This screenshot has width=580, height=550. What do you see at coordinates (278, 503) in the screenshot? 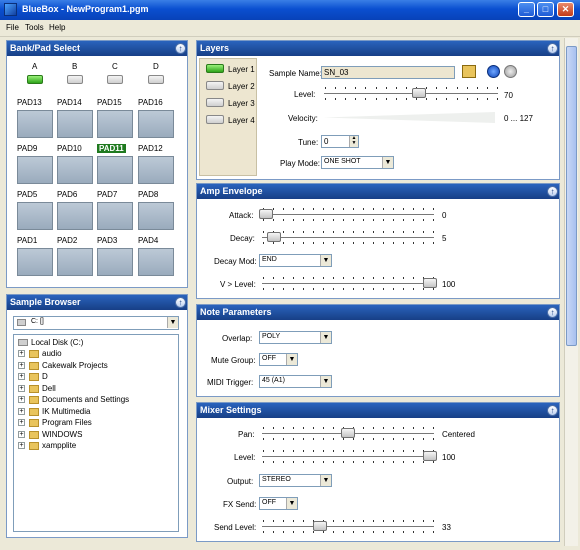
I see `fx-send-select: OFF ▼` at bounding box center [278, 503].